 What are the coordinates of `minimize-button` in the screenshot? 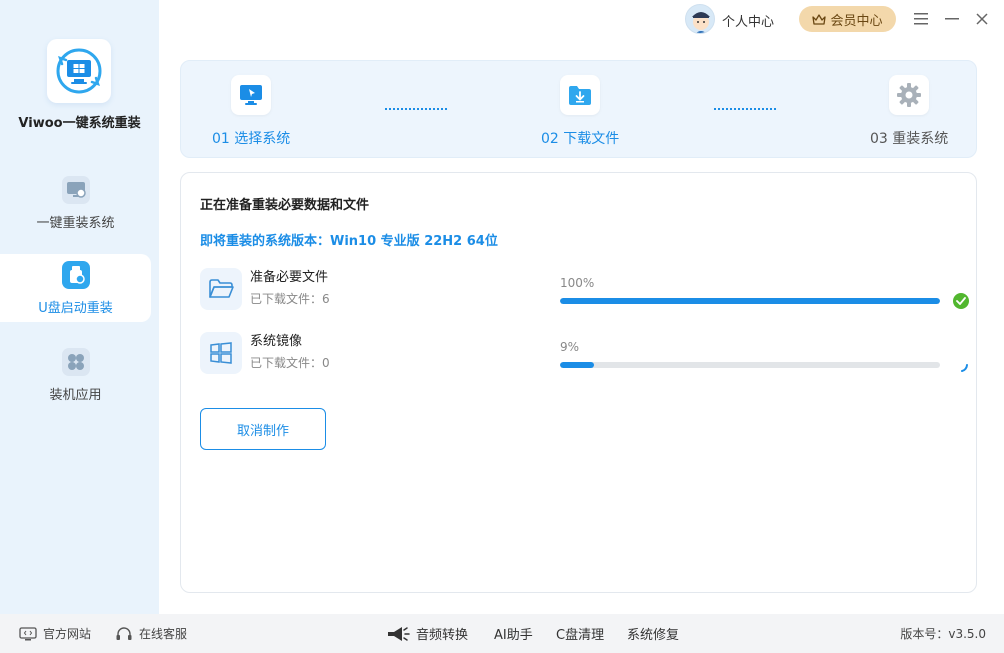 It's located at (952, 19).